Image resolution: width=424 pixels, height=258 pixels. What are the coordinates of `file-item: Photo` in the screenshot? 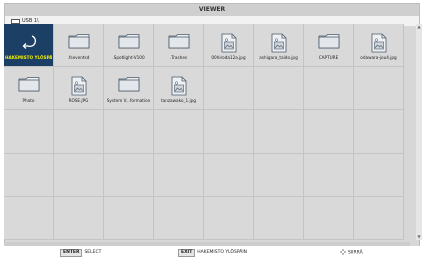 It's located at (29, 89).